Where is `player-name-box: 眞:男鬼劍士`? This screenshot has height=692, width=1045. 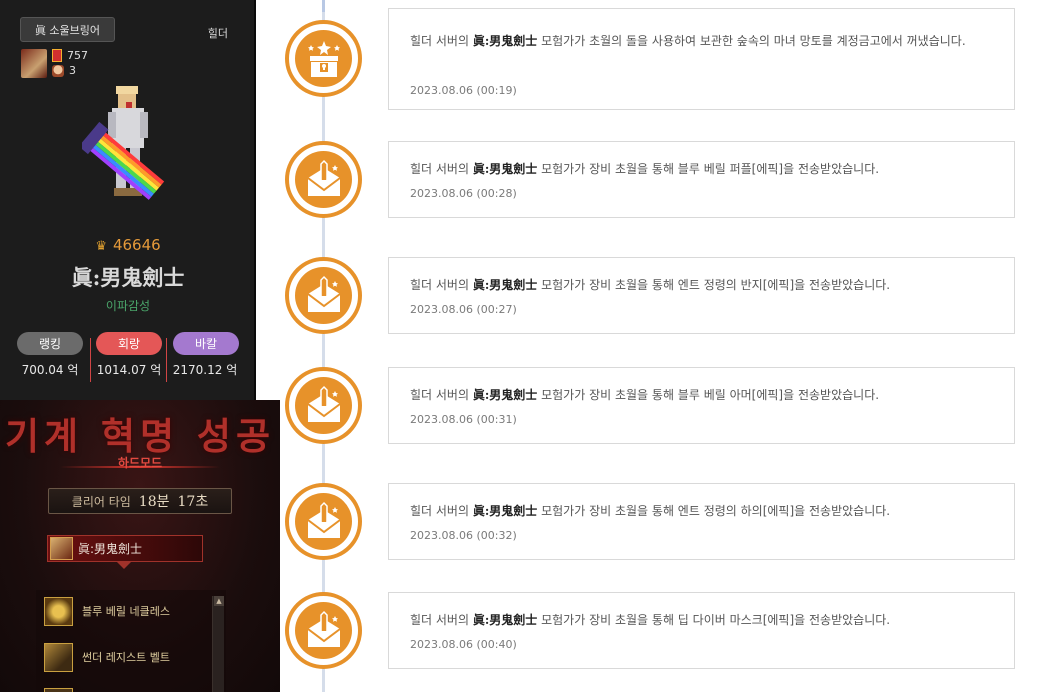 player-name-box: 眞:男鬼劍士 is located at coordinates (125, 548).